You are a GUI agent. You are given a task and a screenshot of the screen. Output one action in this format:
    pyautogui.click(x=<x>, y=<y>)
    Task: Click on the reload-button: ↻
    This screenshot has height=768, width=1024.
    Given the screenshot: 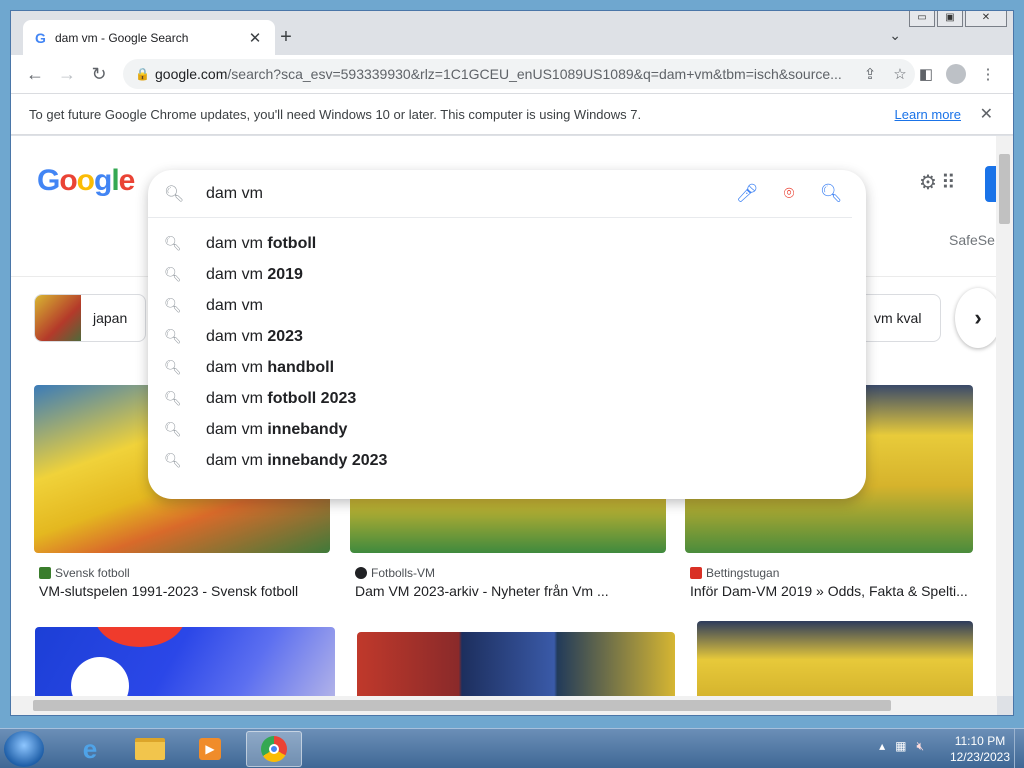 What is the action you would take?
    pyautogui.click(x=99, y=74)
    